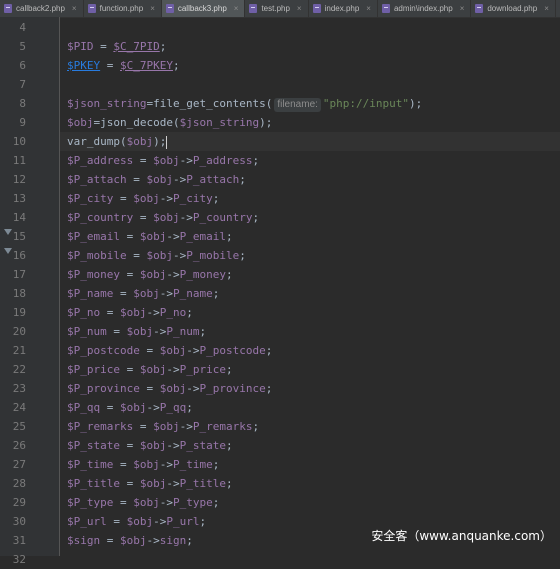 The height and width of the screenshot is (569, 560). What do you see at coordinates (425, 8) in the screenshot?
I see `tab-admin-index: admin\index.php ×` at bounding box center [425, 8].